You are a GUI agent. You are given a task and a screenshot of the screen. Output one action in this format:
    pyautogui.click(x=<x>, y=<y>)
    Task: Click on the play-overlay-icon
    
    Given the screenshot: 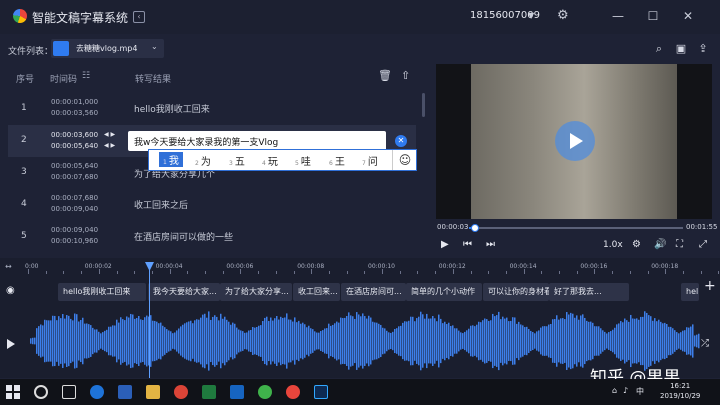 What is the action you would take?
    pyautogui.click(x=575, y=141)
    